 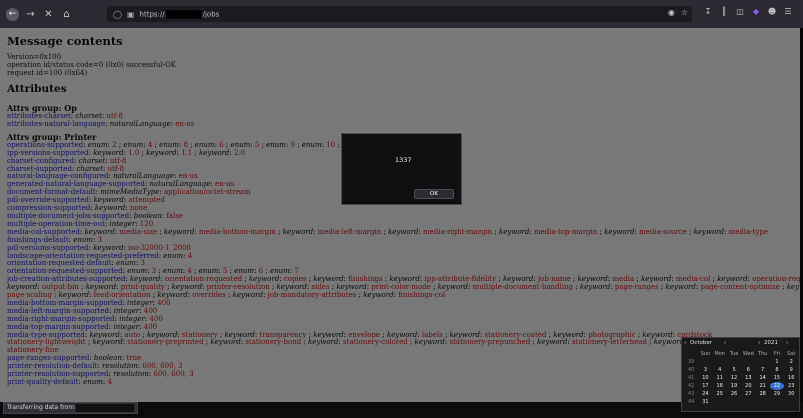 What do you see at coordinates (685, 343) in the screenshot?
I see `prev-month-icon: ‹` at bounding box center [685, 343].